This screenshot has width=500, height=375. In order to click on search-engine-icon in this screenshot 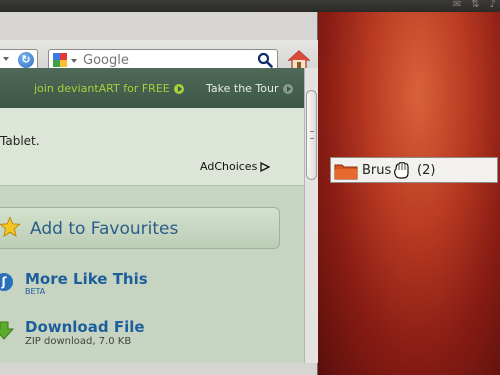, I will do `click(60, 60)`.